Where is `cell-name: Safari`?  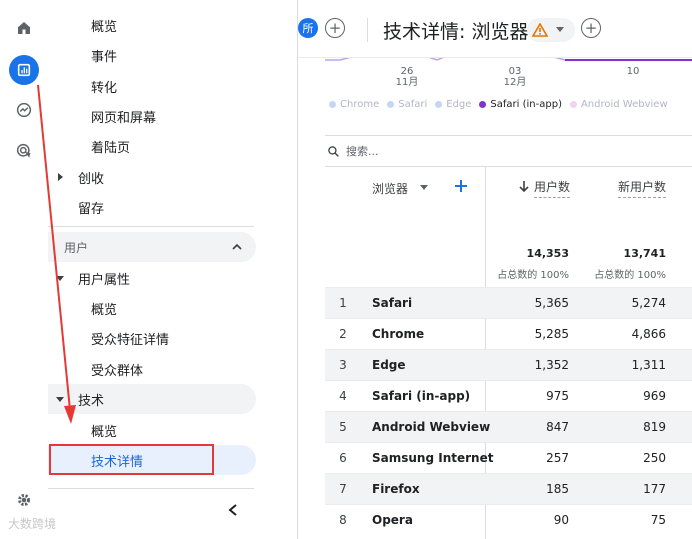
cell-name: Safari is located at coordinates (392, 303).